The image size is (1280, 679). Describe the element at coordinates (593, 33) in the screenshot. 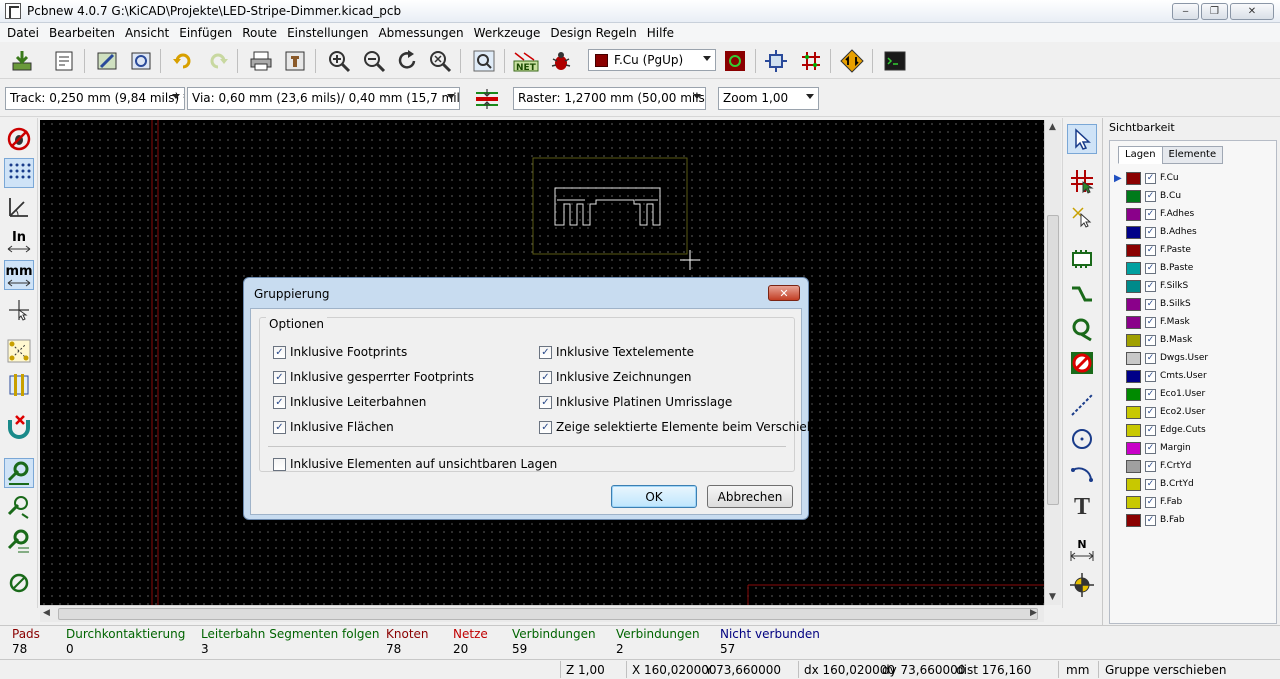

I see `menu-design-regeln: Design Regeln` at that location.